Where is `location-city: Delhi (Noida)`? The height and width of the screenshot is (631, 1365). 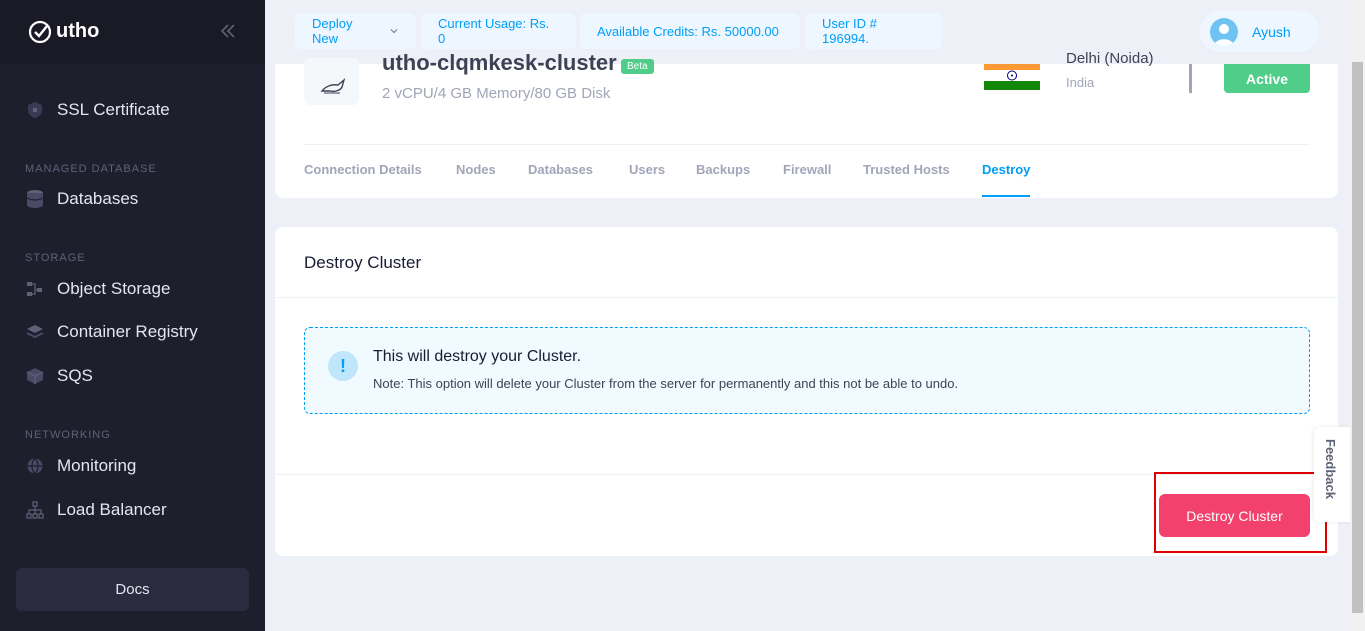
location-city: Delhi (Noida) is located at coordinates (1110, 58).